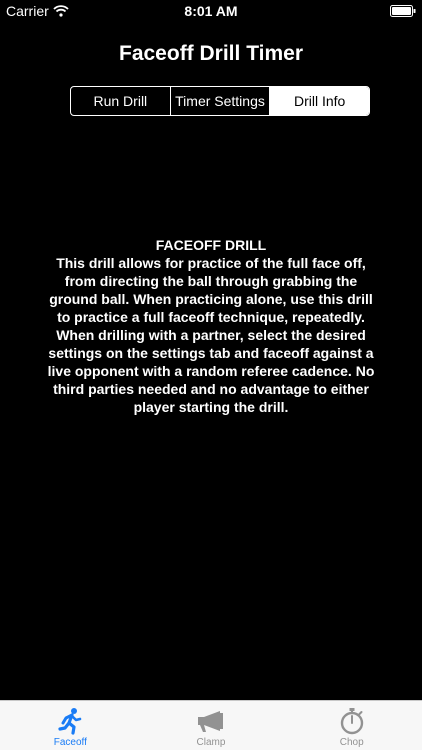  What do you see at coordinates (70, 742) in the screenshot?
I see `tab-label-faceoff: Faceoff` at bounding box center [70, 742].